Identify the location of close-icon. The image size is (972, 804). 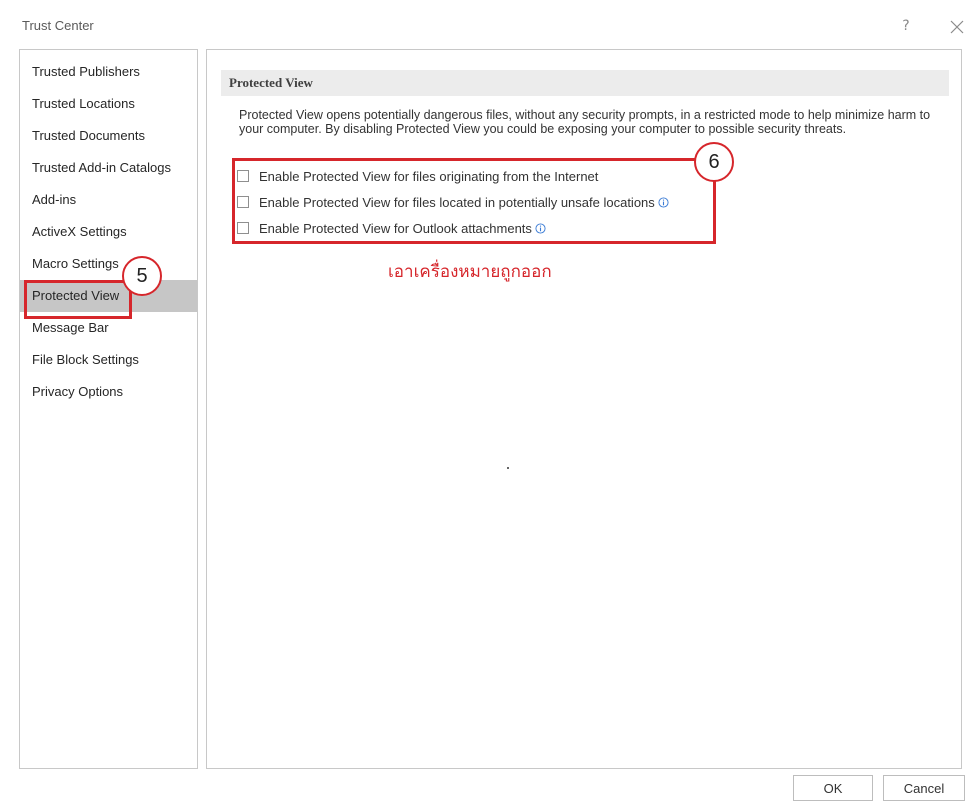
(957, 27).